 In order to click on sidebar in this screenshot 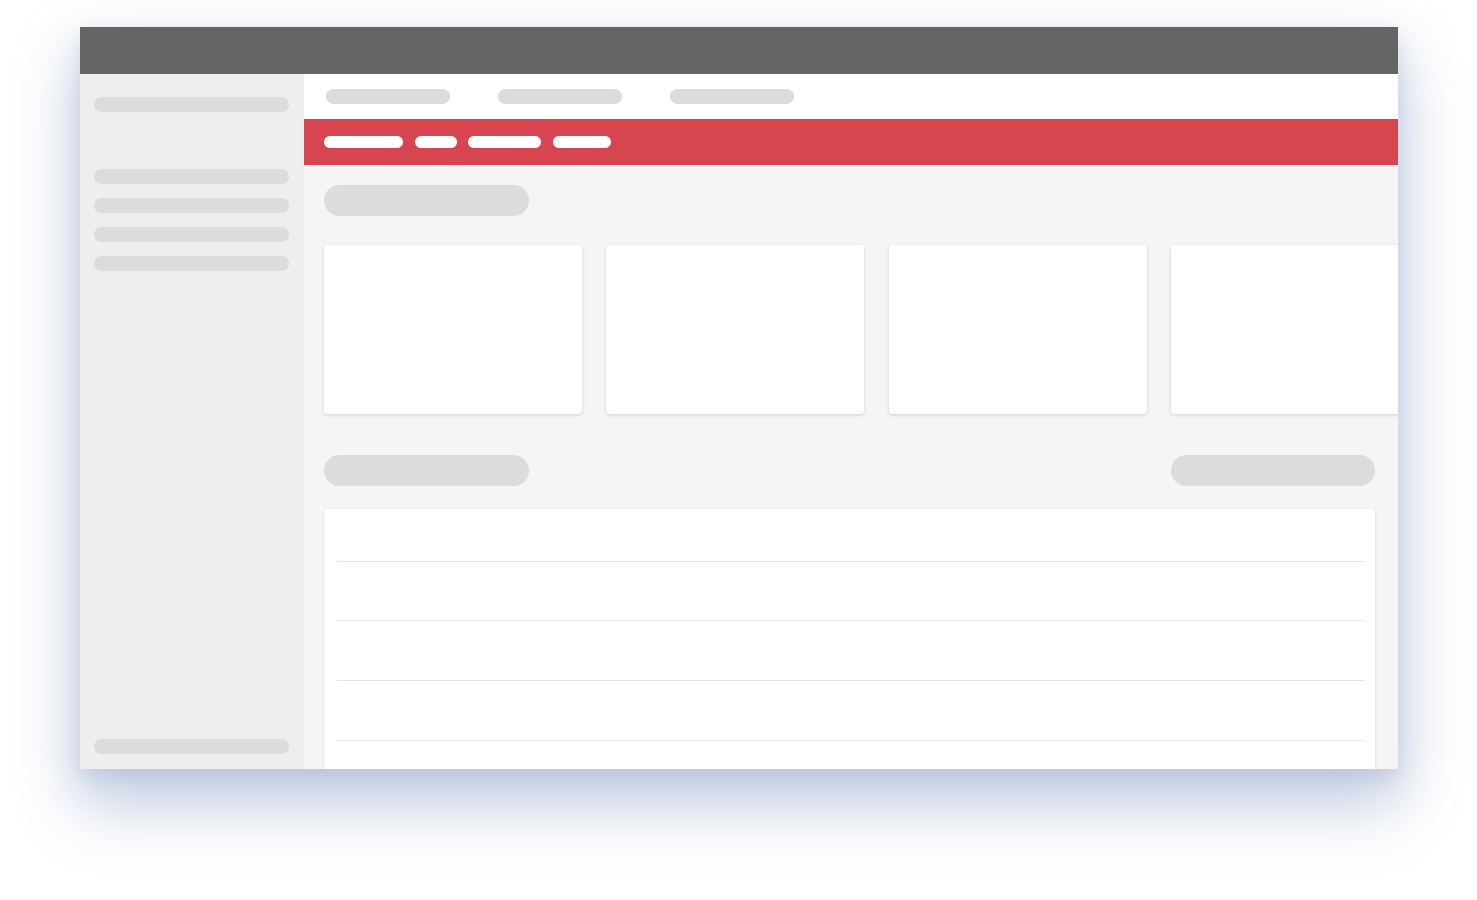, I will do `click(192, 421)`.